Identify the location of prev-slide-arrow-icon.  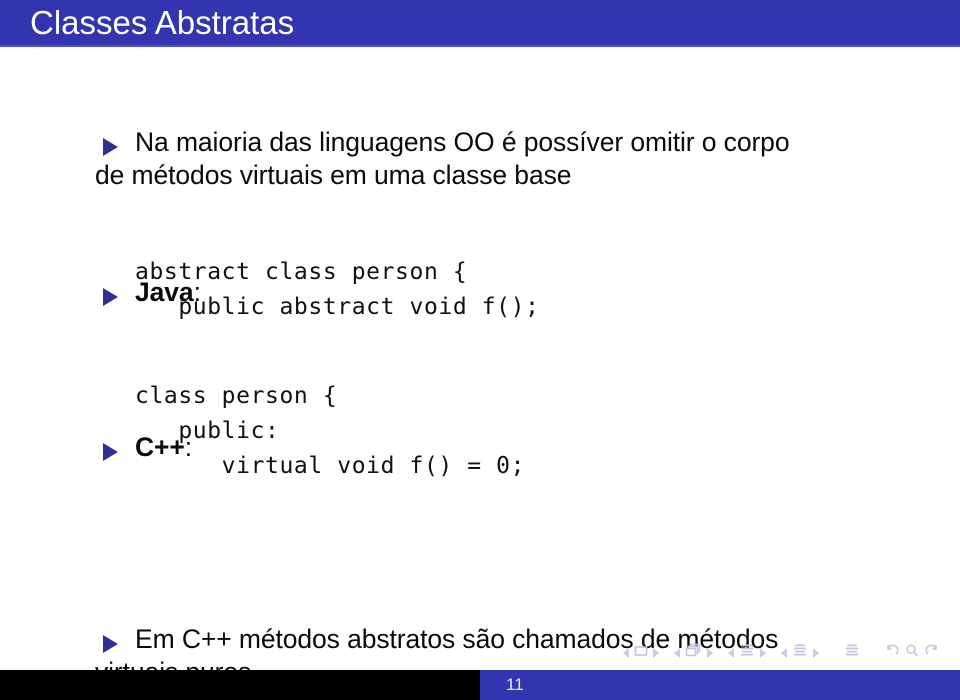
(626, 653).